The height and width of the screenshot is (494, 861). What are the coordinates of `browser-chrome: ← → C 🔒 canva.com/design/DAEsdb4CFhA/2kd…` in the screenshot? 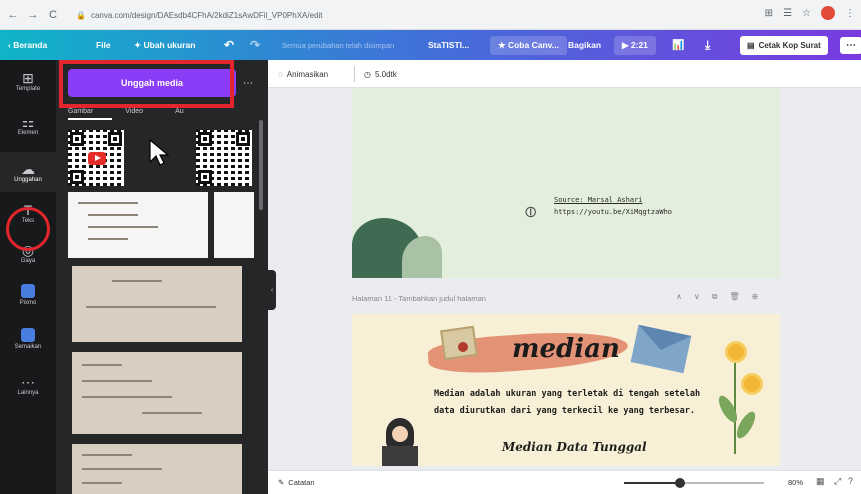 It's located at (430, 15).